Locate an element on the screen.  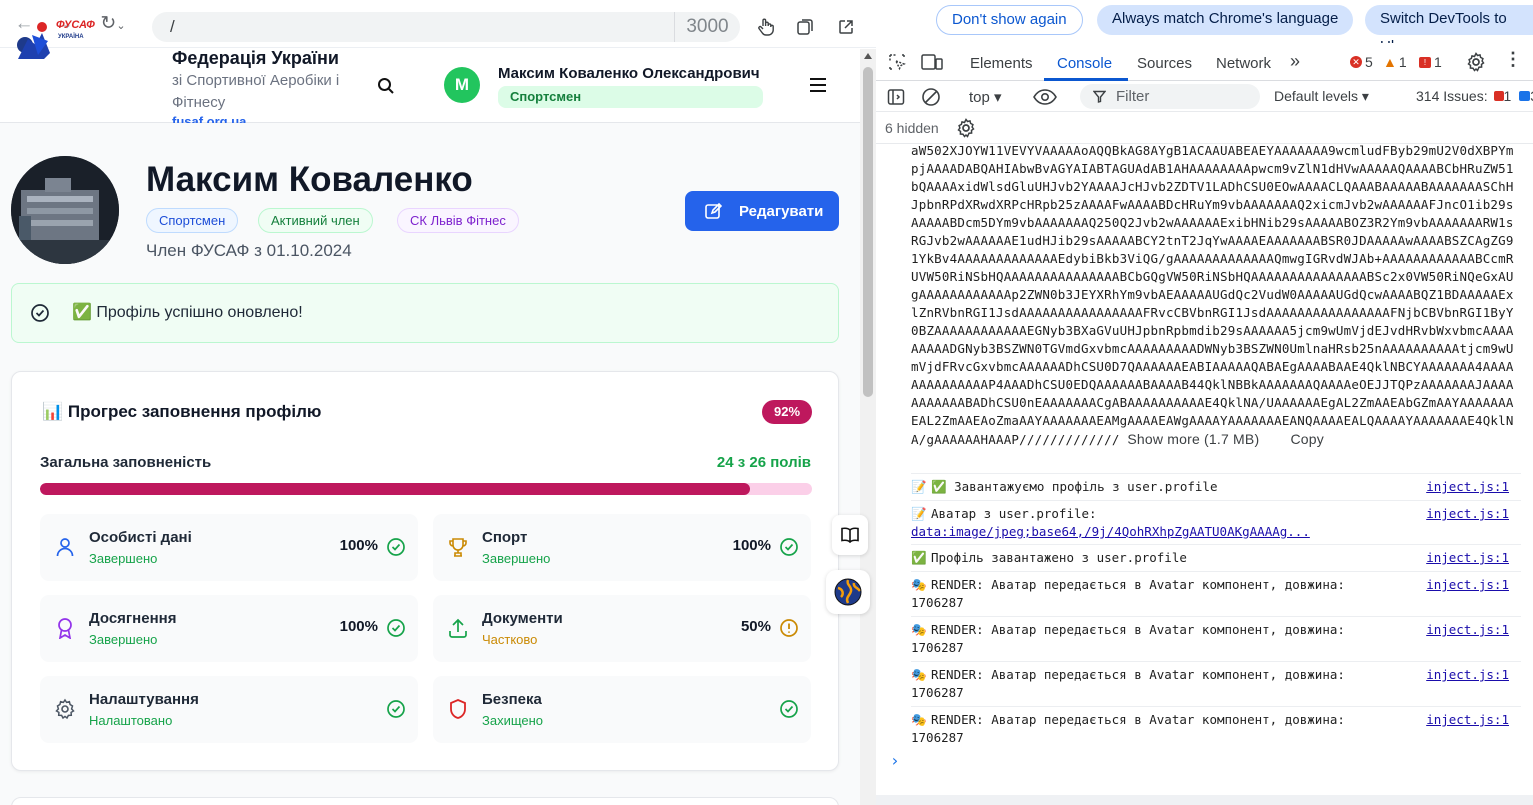
trophy-icon is located at coordinates (458, 547).